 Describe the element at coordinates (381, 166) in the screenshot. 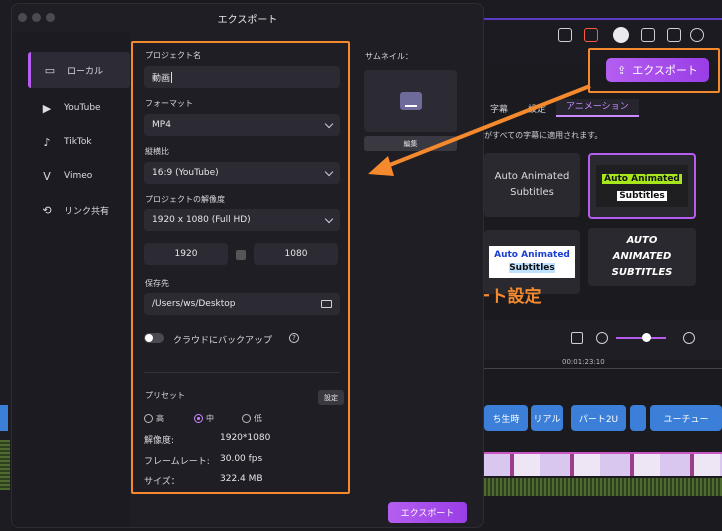

I see `arrow-head` at that location.